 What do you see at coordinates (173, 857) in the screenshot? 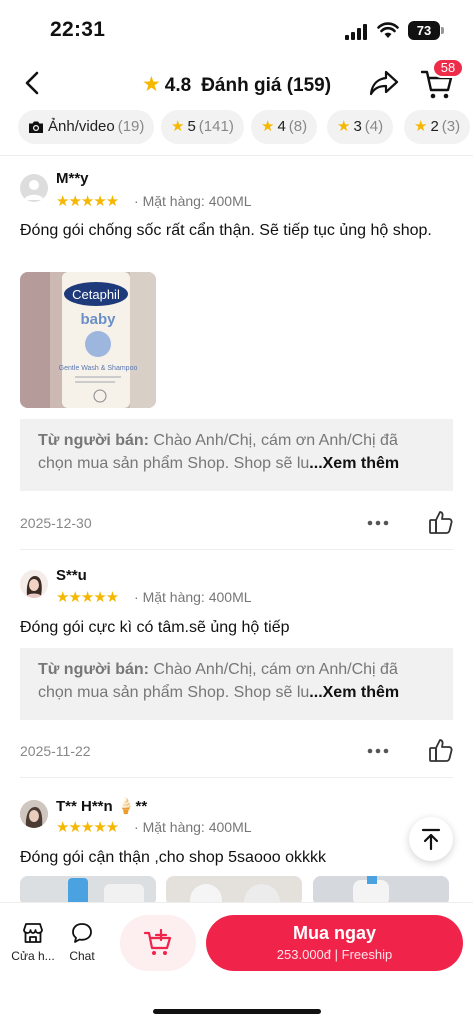
I see `review-text: Đóng gói cận thận ,cho shop 5saooo okkkk` at bounding box center [173, 857].